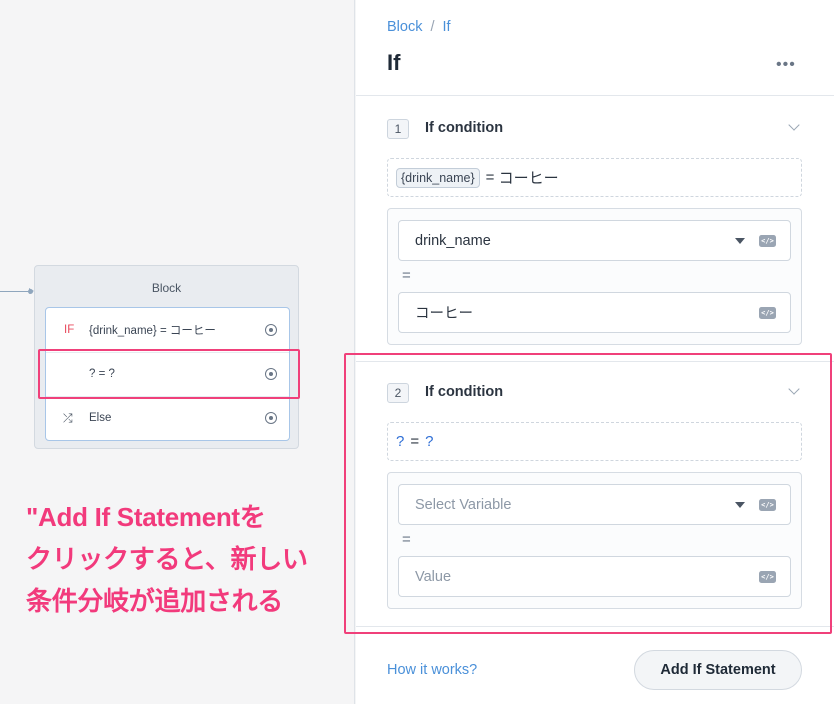 This screenshot has height=704, width=834. Describe the element at coordinates (447, 27) in the screenshot. I see `breadcrumb-current: If` at that location.